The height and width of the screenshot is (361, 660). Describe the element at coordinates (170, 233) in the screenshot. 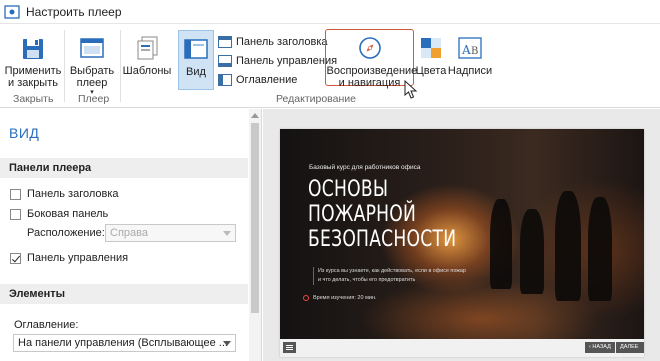

I see `location-select: Справа` at that location.